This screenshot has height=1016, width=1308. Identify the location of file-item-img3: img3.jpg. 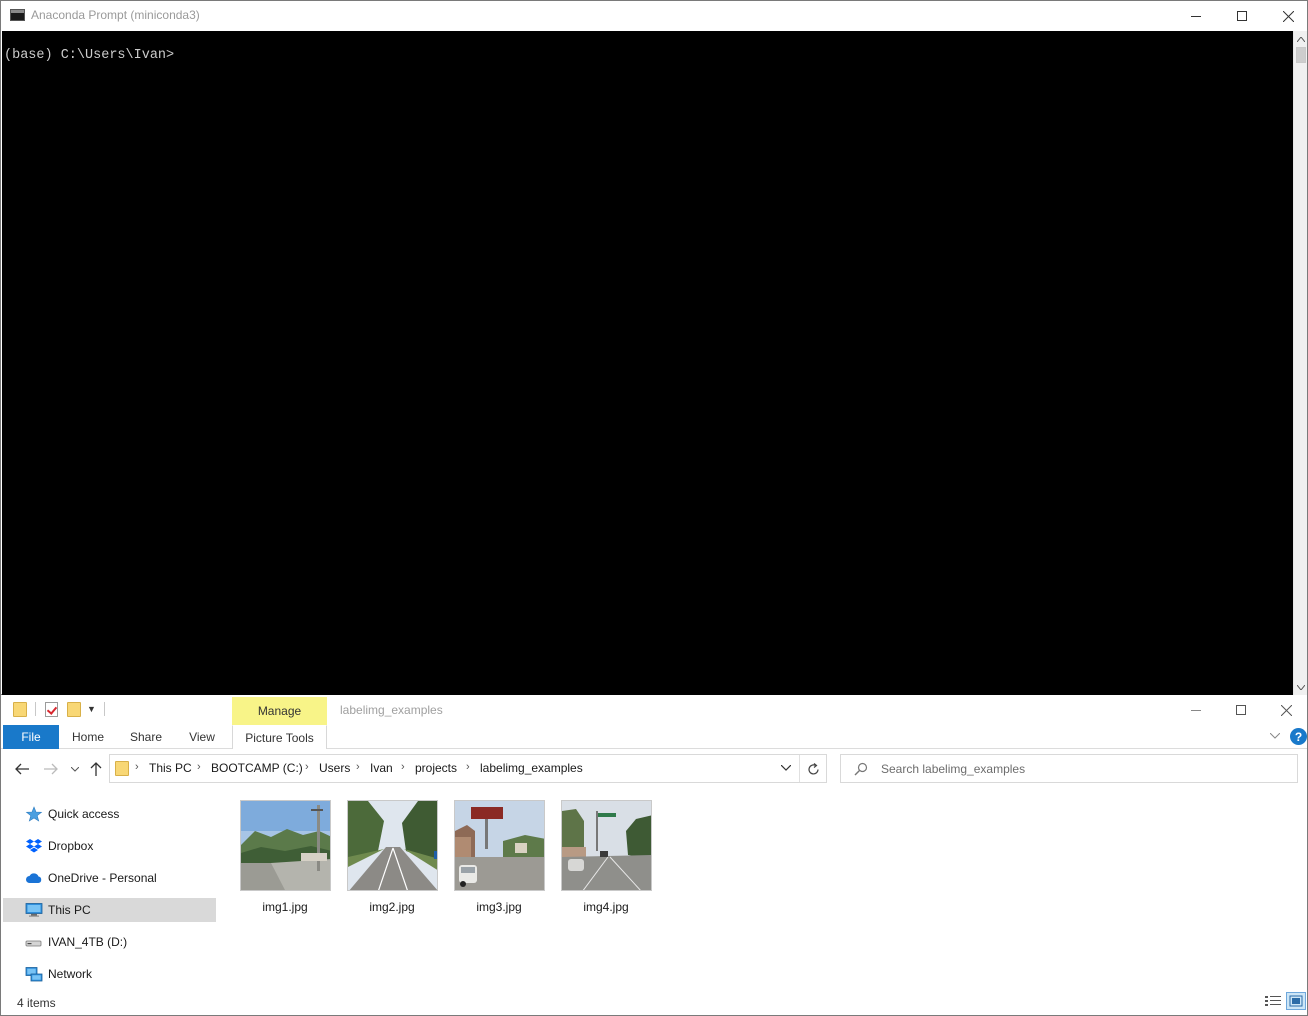
(499, 858).